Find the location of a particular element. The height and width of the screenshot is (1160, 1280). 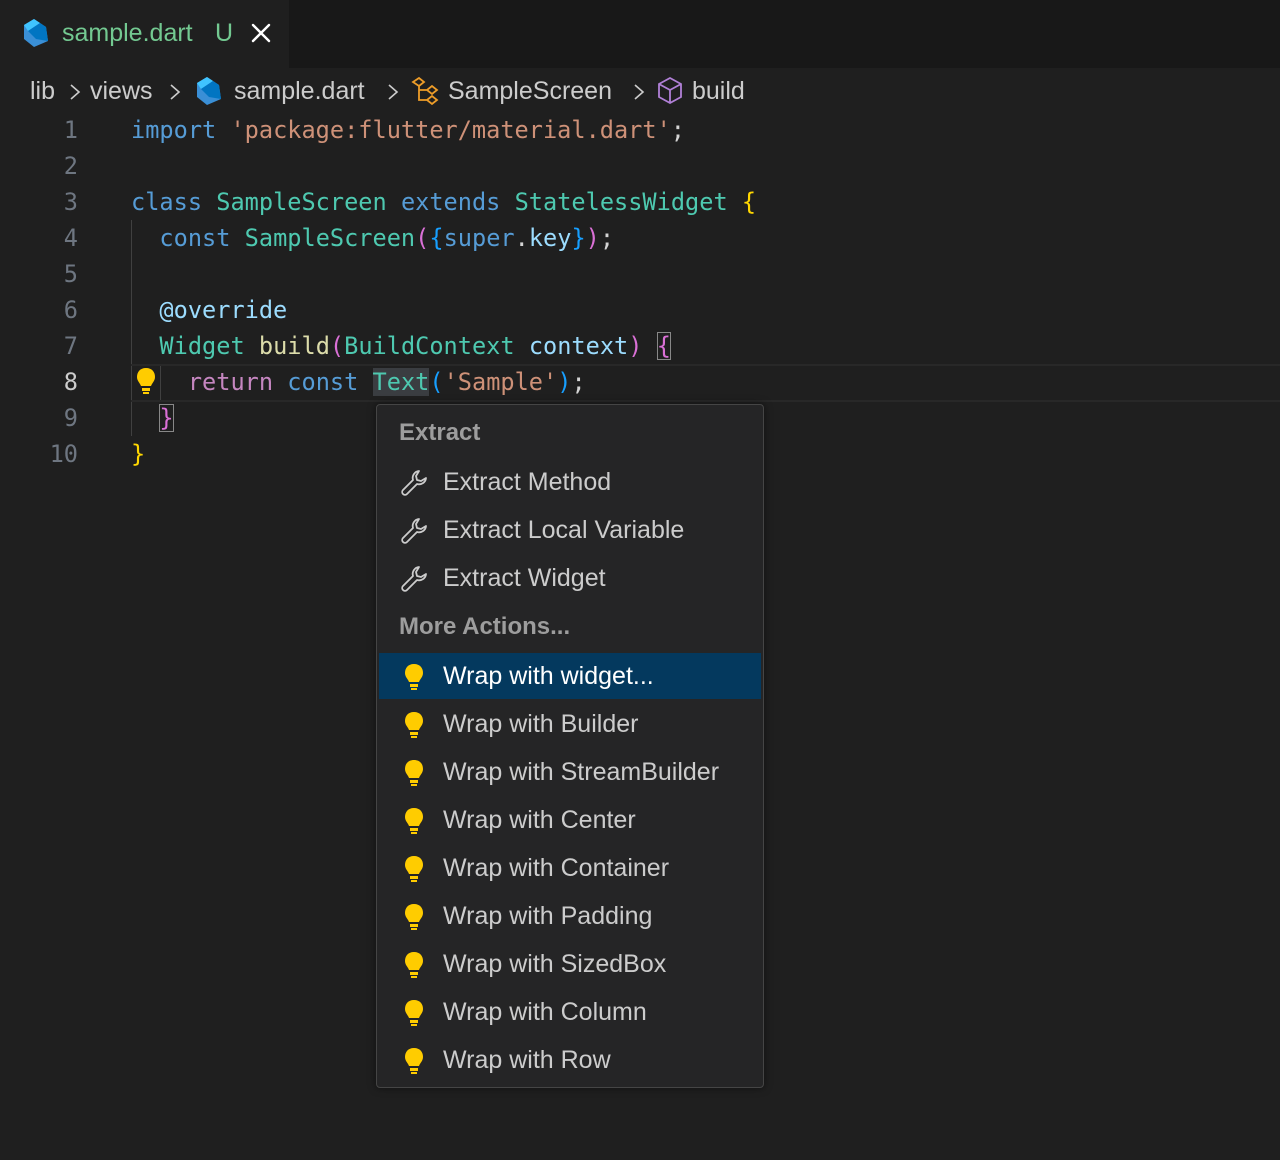

code-text: const SampleScreen({super.key}); is located at coordinates (372, 238).